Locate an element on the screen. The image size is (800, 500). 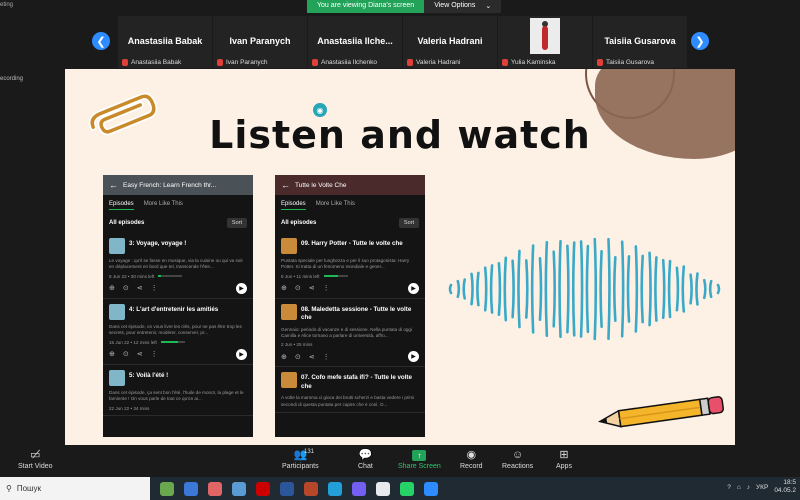
participant-tile: Anastasiia Babak Anastasiia Babak is located at coordinates (165, 42).